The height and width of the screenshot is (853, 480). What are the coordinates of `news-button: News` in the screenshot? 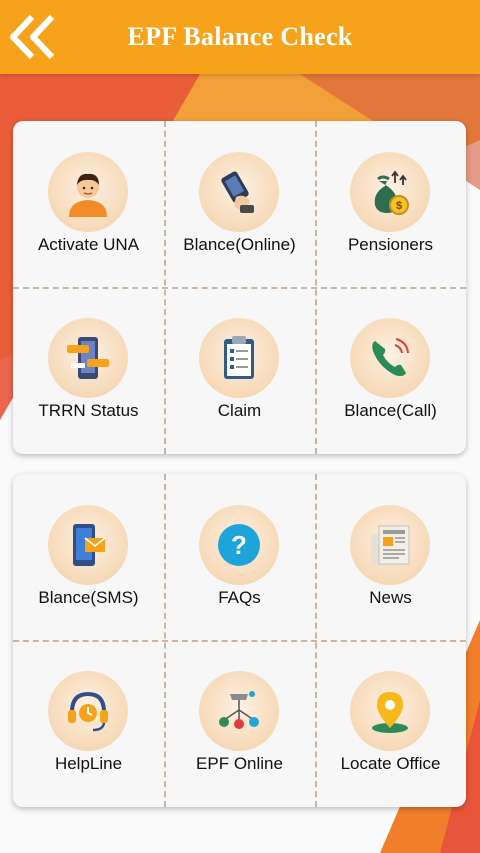 It's located at (390, 557).